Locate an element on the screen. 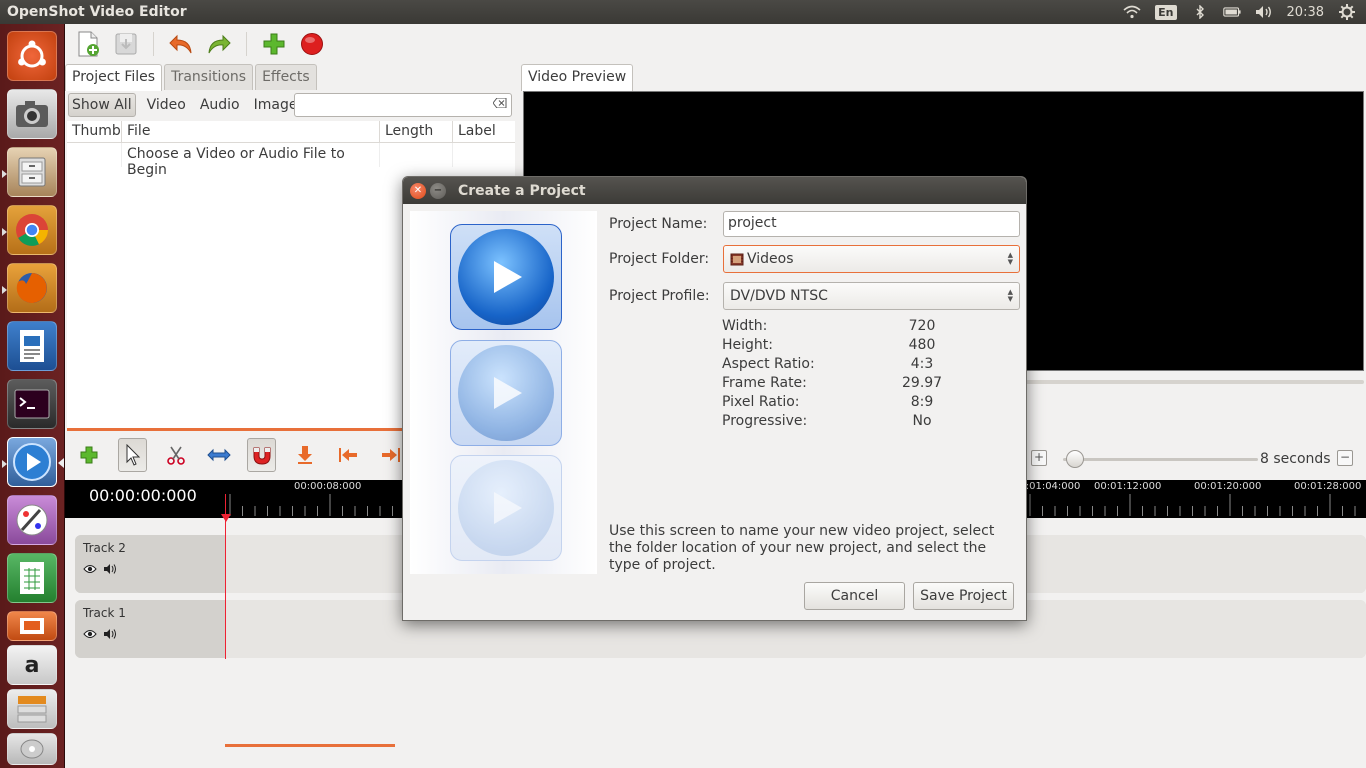  stacked-apps-icon is located at coordinates (32, 709).